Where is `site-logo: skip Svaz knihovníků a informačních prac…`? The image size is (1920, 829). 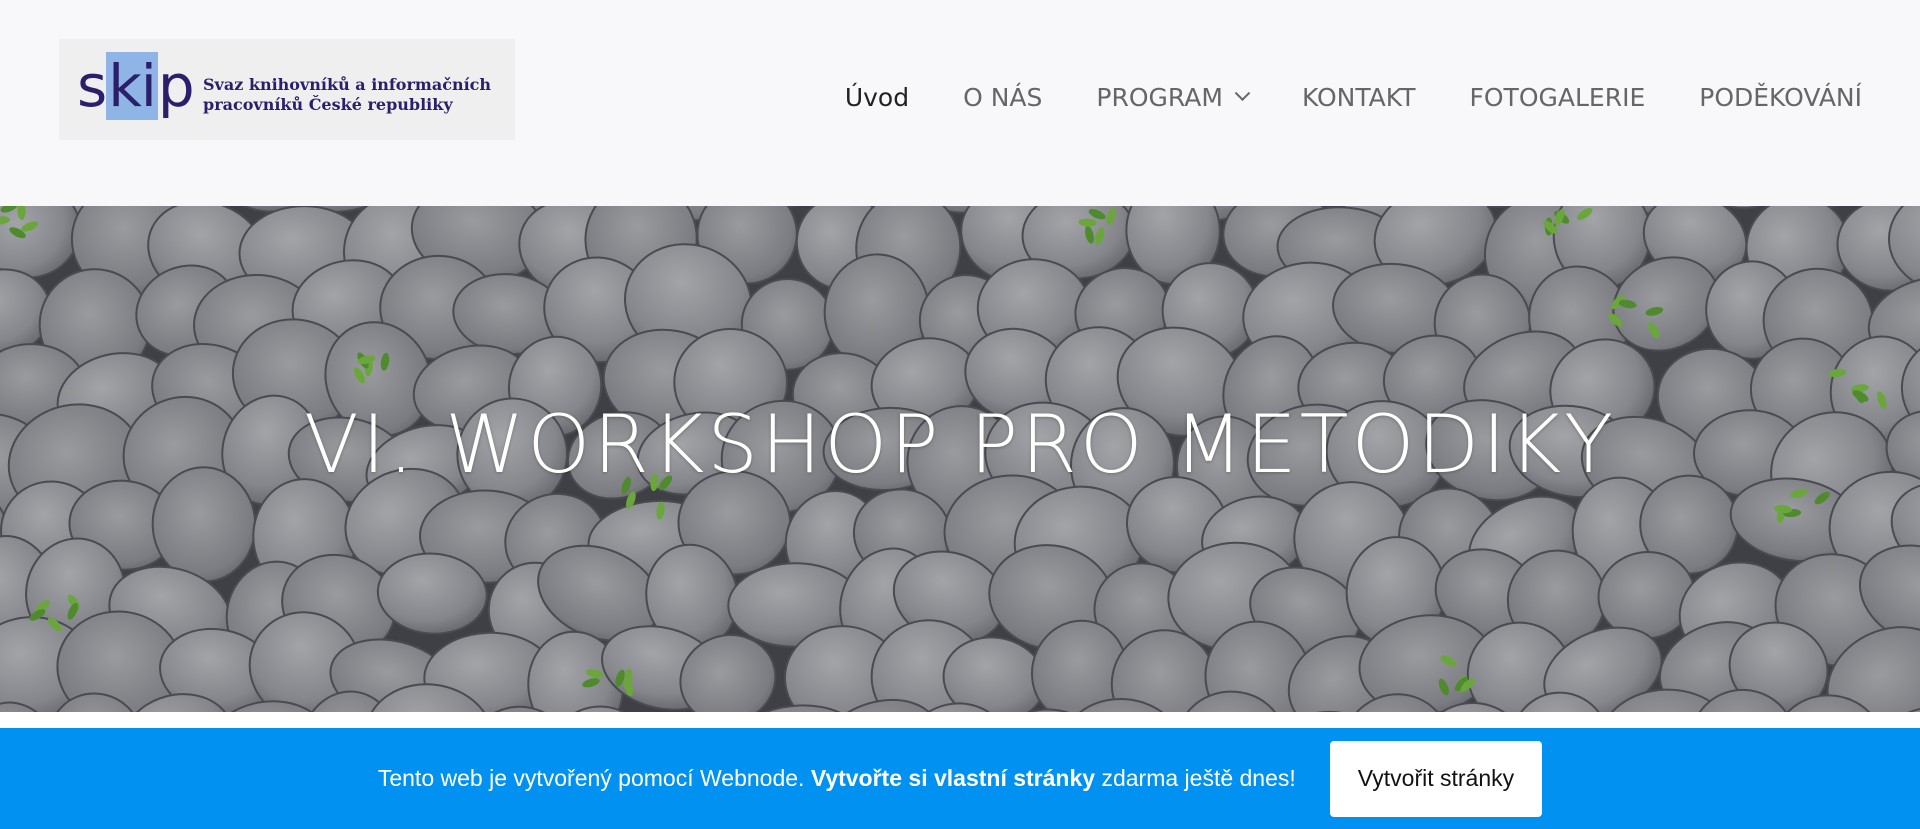 site-logo: skip Svaz knihovníků a informačních prac… is located at coordinates (287, 89).